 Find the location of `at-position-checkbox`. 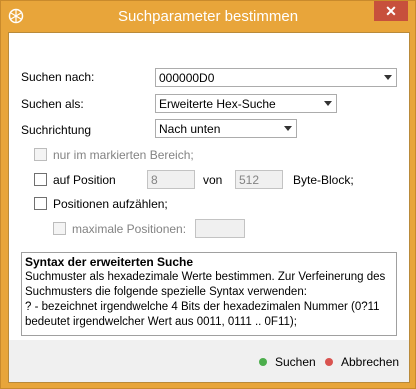

at-position-checkbox is located at coordinates (40, 179).